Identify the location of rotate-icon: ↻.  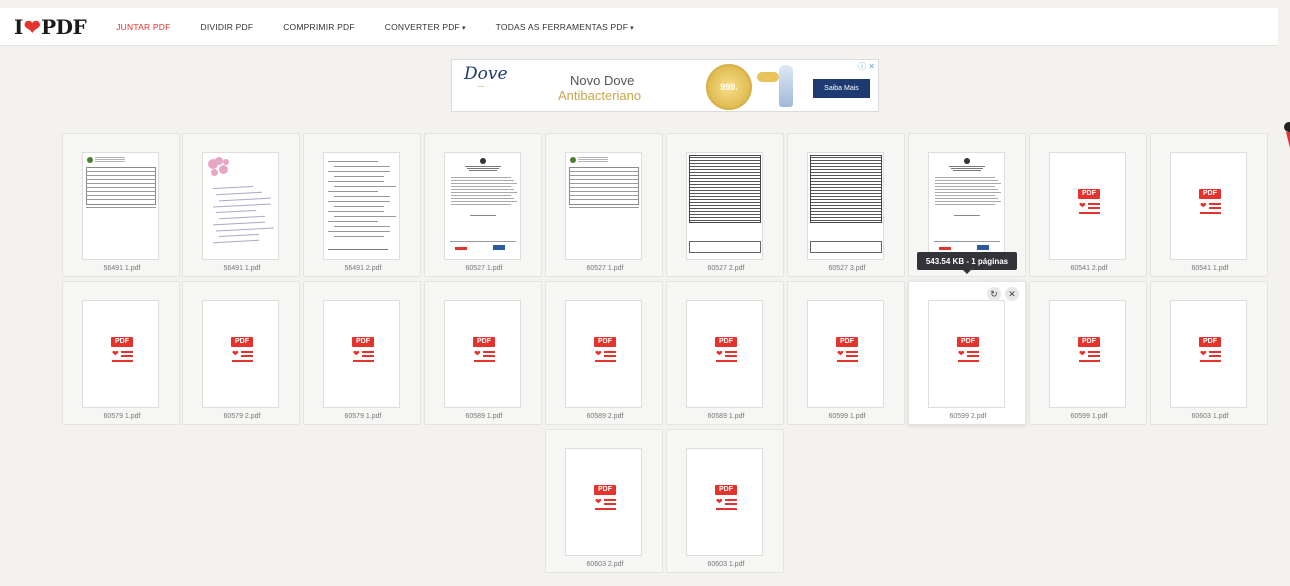
(994, 294).